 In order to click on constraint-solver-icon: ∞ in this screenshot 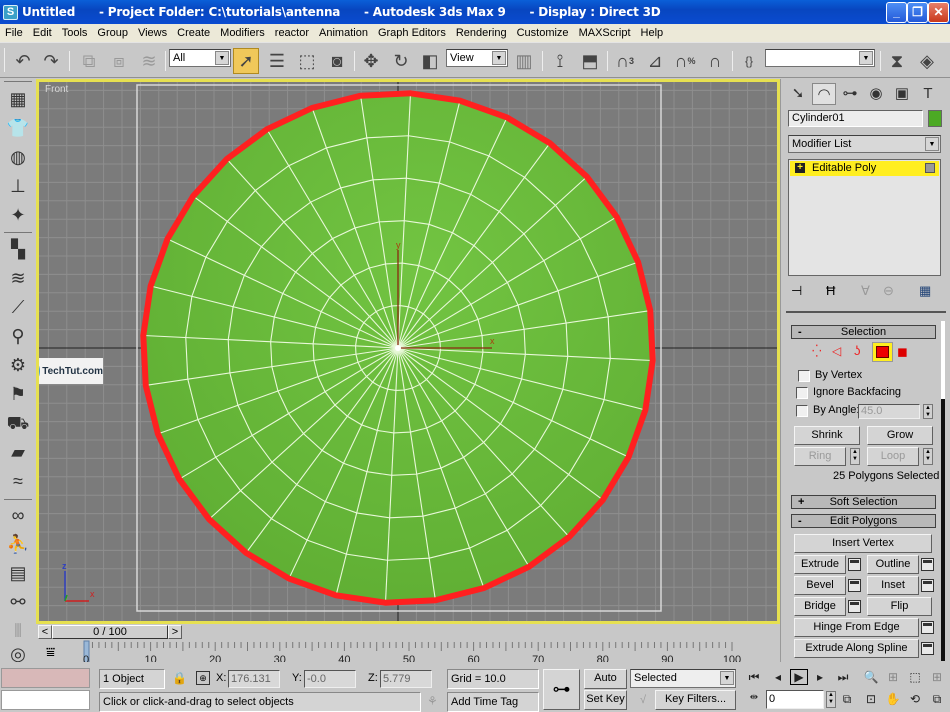, I will do `click(18, 515)`.